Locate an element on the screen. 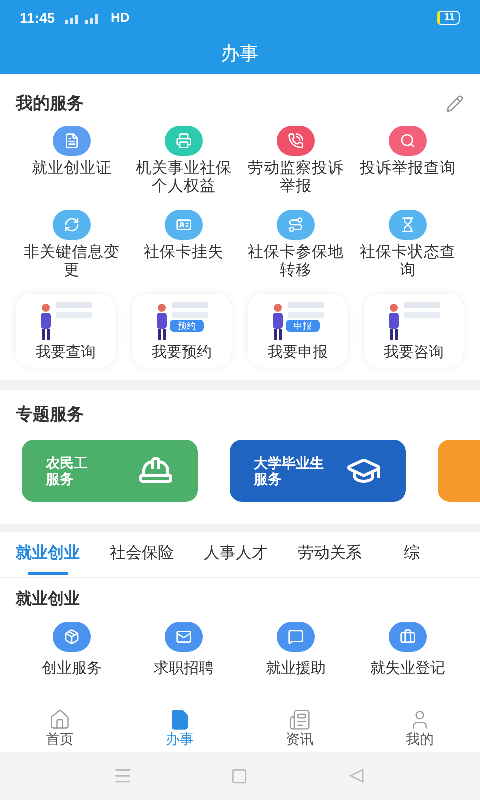 The image size is (480, 800). service-item: 就业援助 is located at coordinates (296, 651).